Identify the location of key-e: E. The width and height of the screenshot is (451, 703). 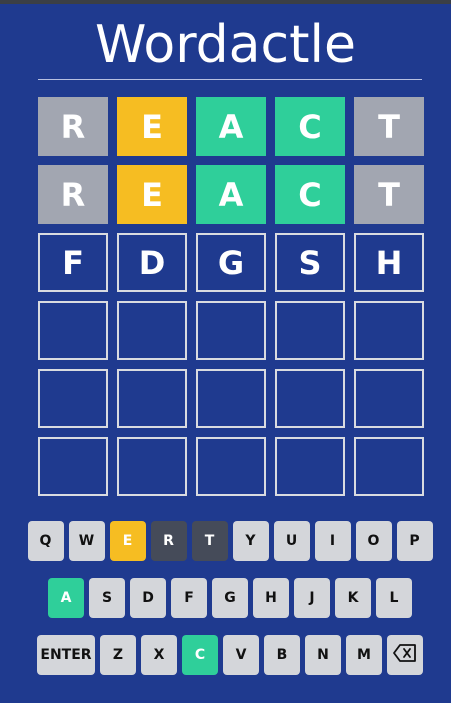
(127, 541).